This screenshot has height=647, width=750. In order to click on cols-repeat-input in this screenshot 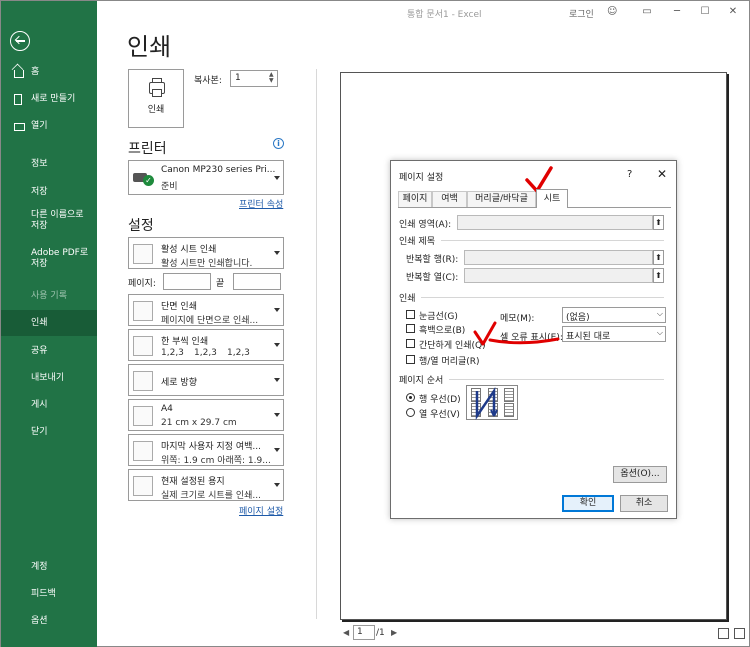, I will do `click(558, 275)`.